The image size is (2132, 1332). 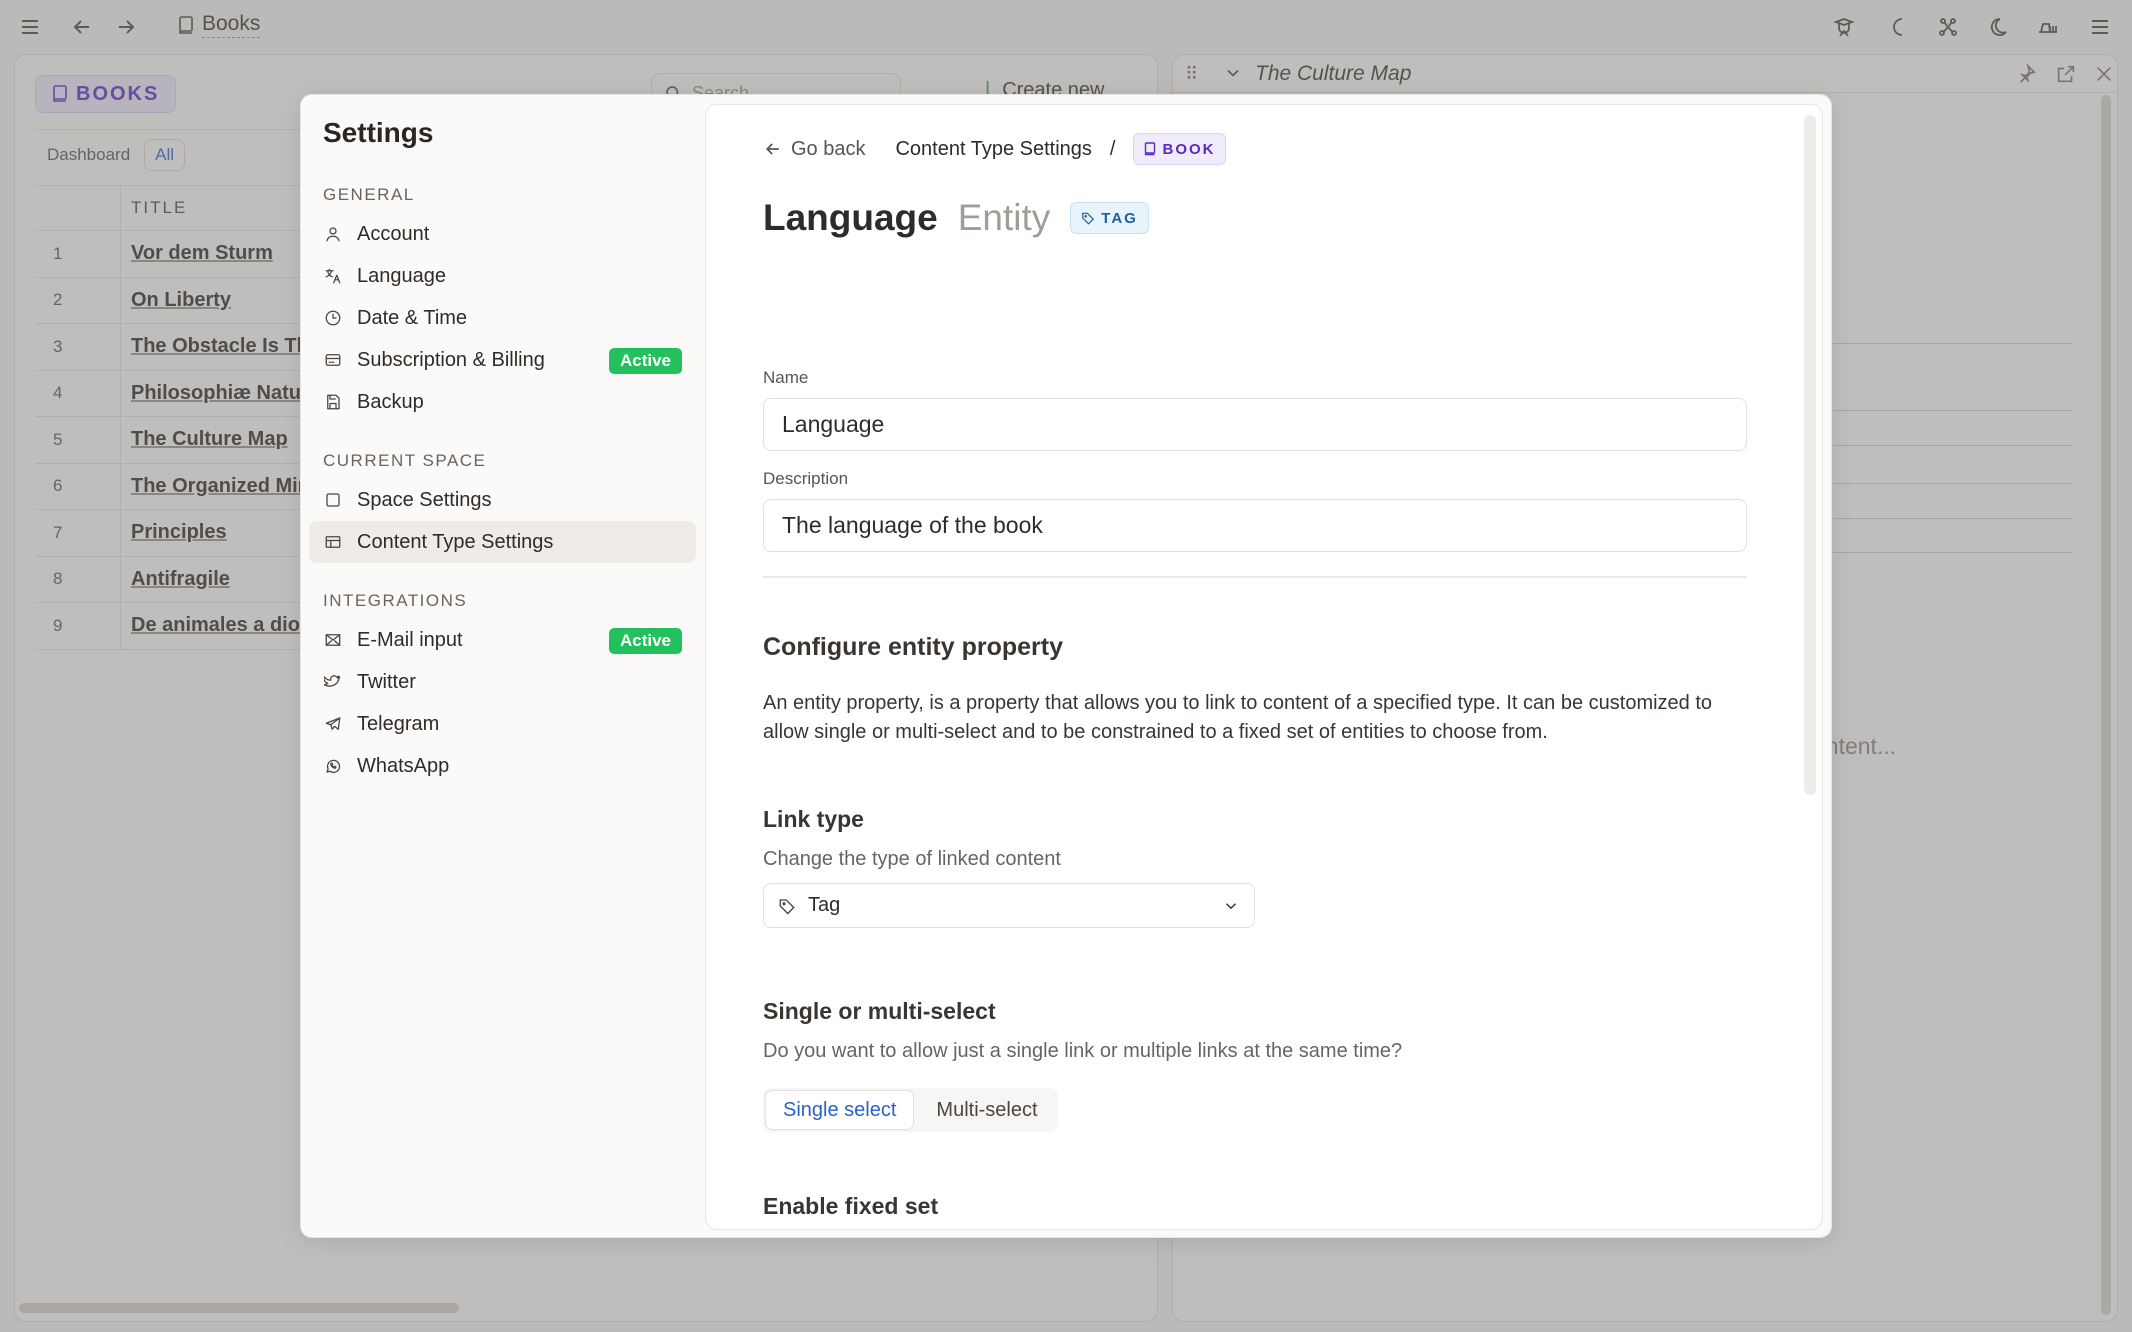 What do you see at coordinates (1255, 525) in the screenshot?
I see `description-field` at bounding box center [1255, 525].